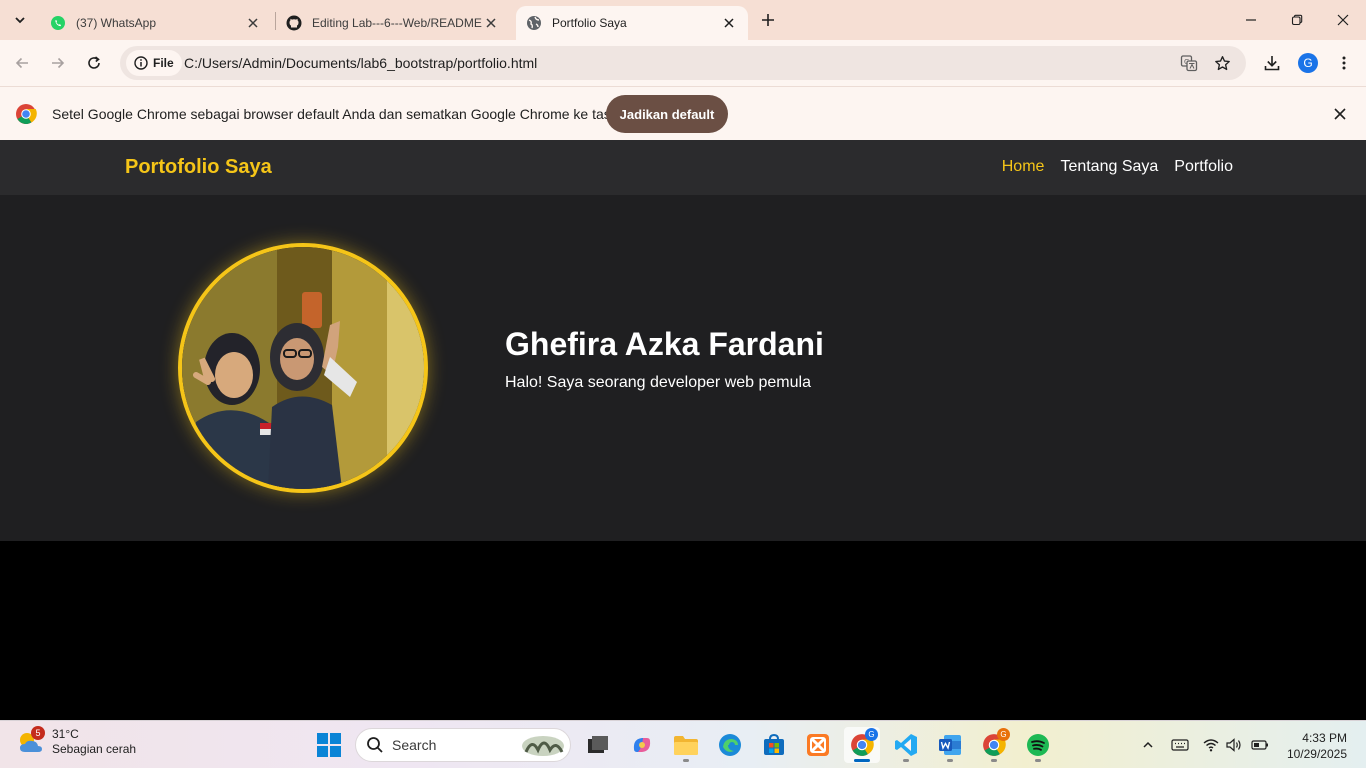 This screenshot has width=1366, height=768. I want to click on profile-photo, so click(303, 368).